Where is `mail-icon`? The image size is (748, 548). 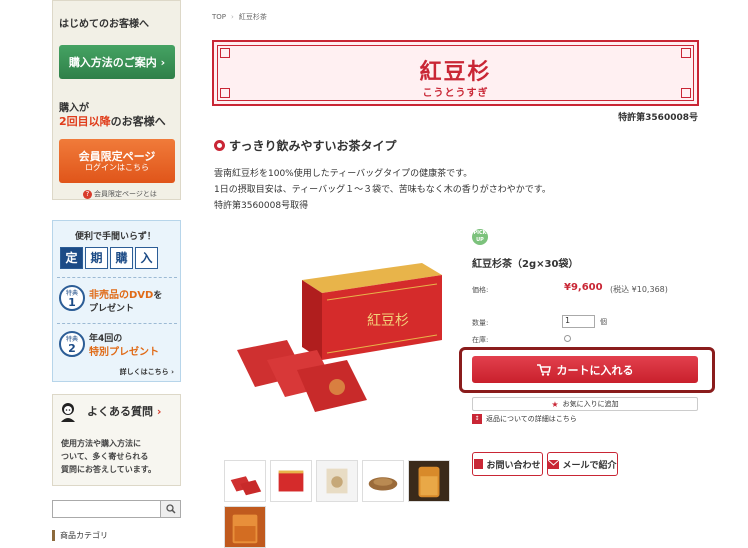 mail-icon is located at coordinates (554, 464).